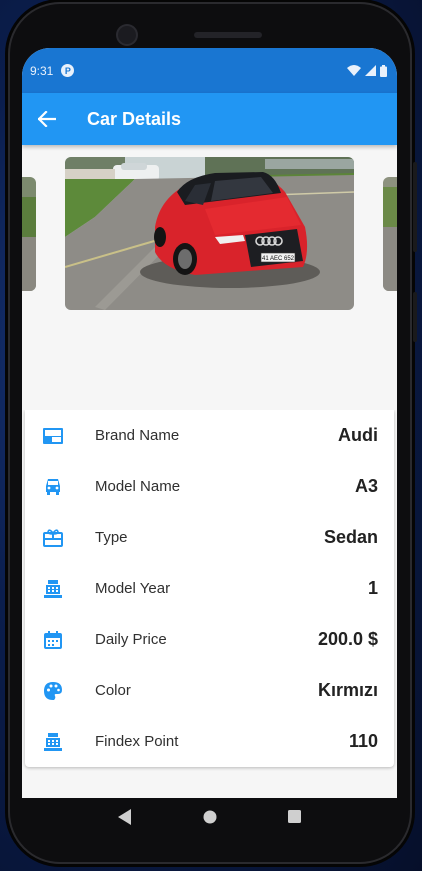  What do you see at coordinates (295, 816) in the screenshot?
I see `square-recents-icon` at bounding box center [295, 816].